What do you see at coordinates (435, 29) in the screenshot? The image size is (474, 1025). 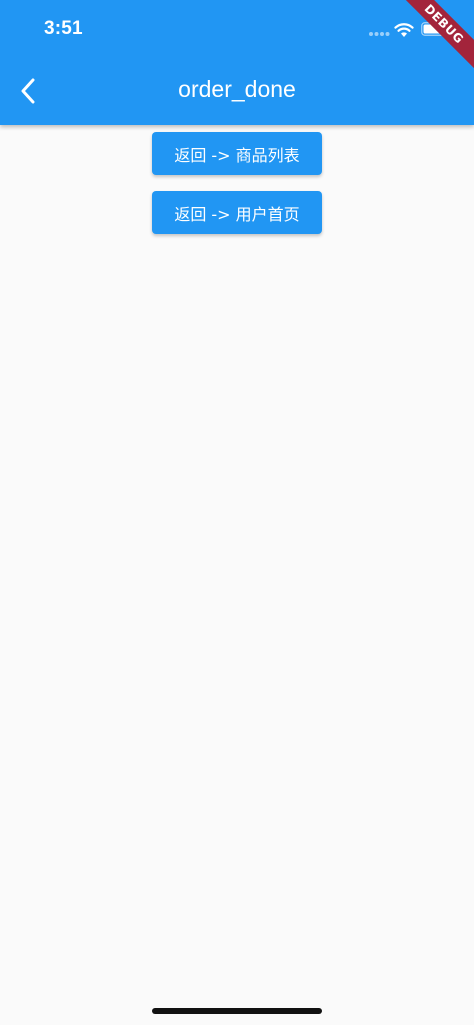 I see `battery-icon` at bounding box center [435, 29].